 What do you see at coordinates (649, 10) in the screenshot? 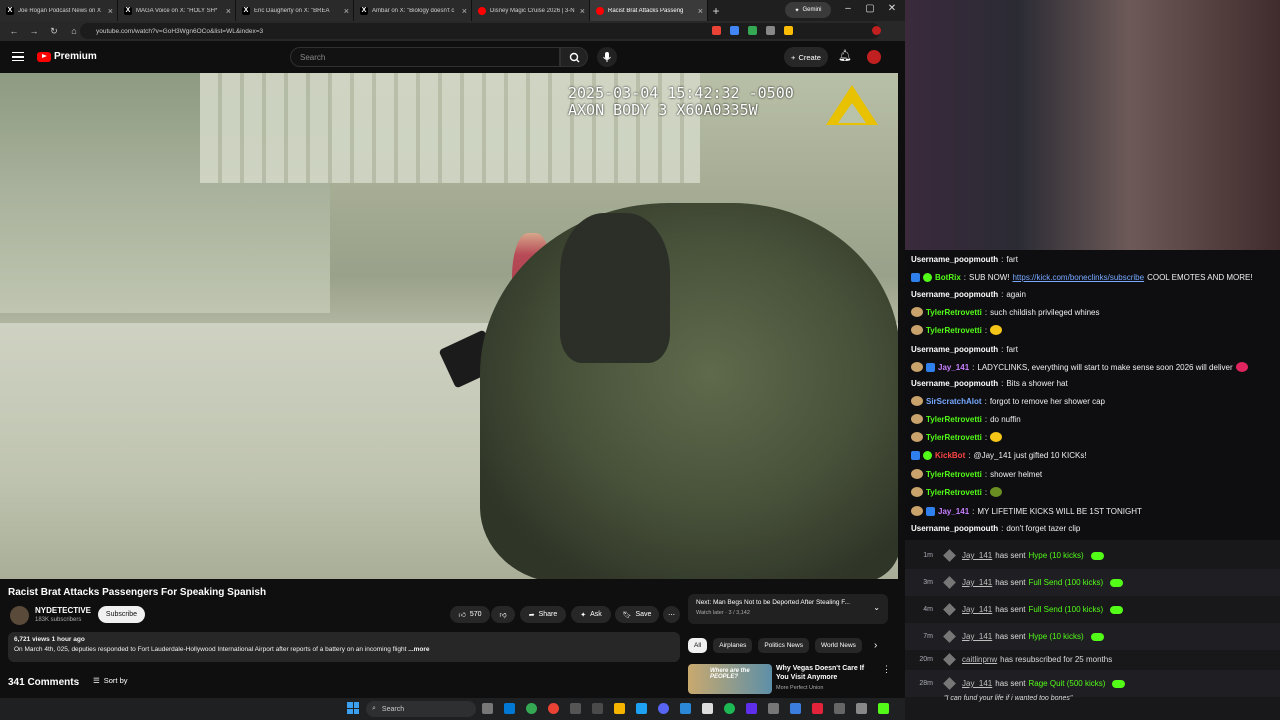
I see `browser-tab-active: Racist Brat Attacks Passeng ×` at bounding box center [649, 10].